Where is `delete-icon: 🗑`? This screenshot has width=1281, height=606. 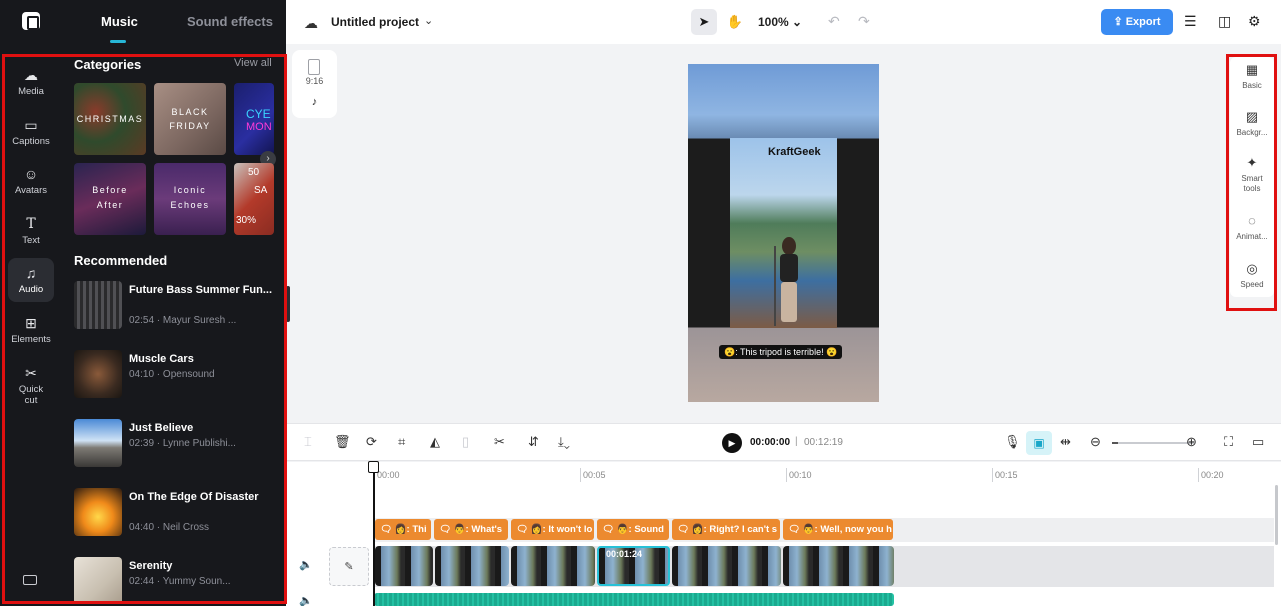 delete-icon: 🗑 is located at coordinates (342, 442).